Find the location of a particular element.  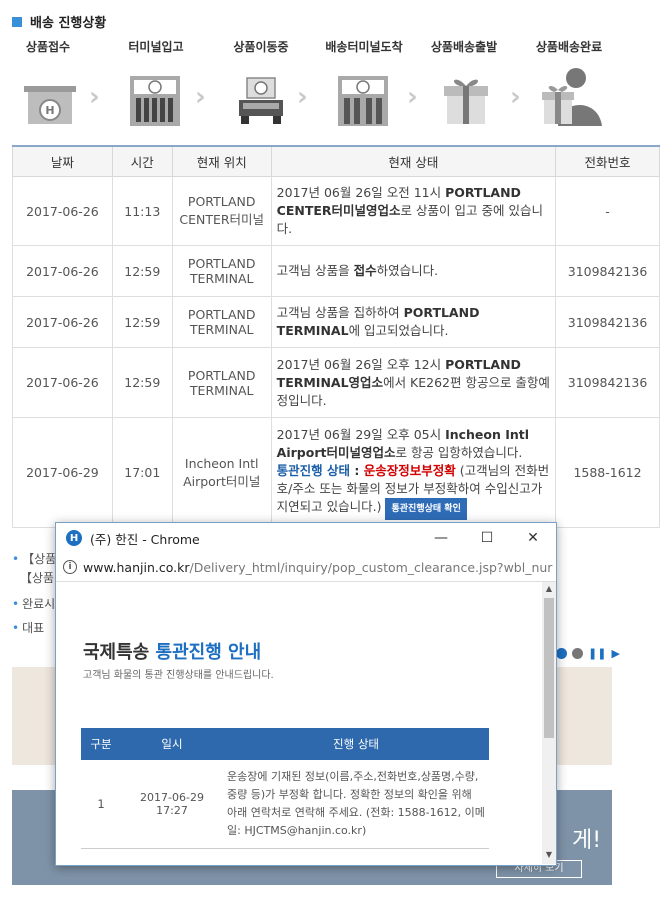

popup-scrollbar: ▲ ▼ is located at coordinates (549, 723).